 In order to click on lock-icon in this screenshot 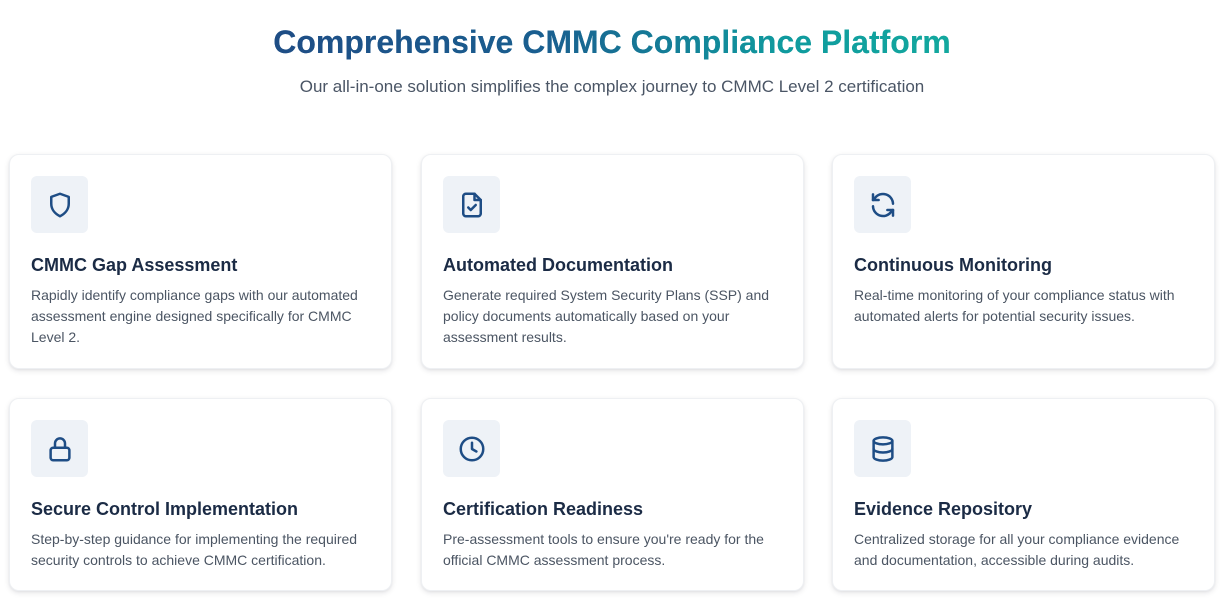, I will do `click(59, 448)`.